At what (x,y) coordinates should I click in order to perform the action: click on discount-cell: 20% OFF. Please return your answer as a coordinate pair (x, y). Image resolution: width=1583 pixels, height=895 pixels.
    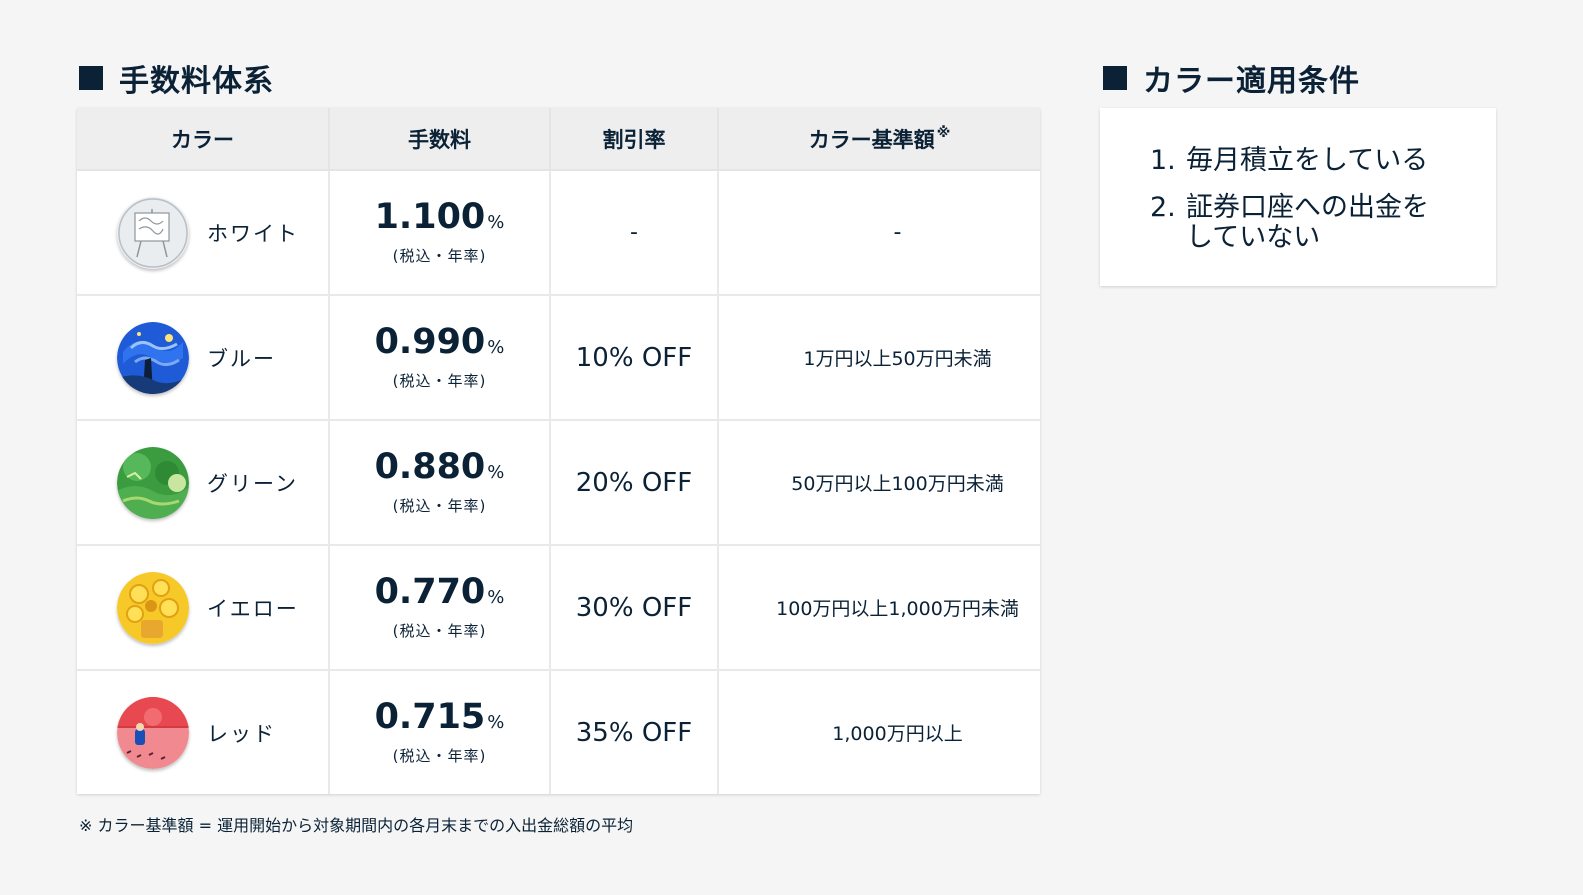
    Looking at the image, I should click on (634, 482).